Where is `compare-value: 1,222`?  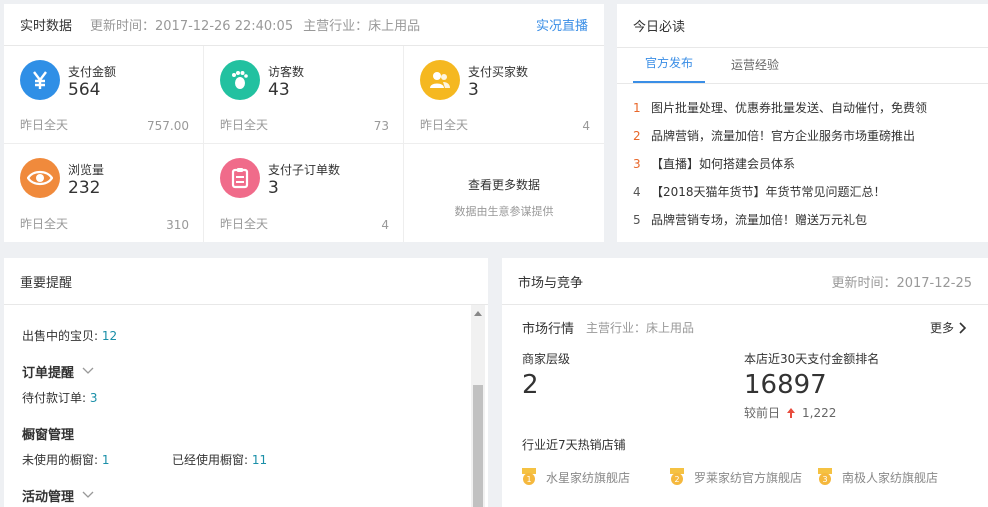 compare-value: 1,222 is located at coordinates (819, 412).